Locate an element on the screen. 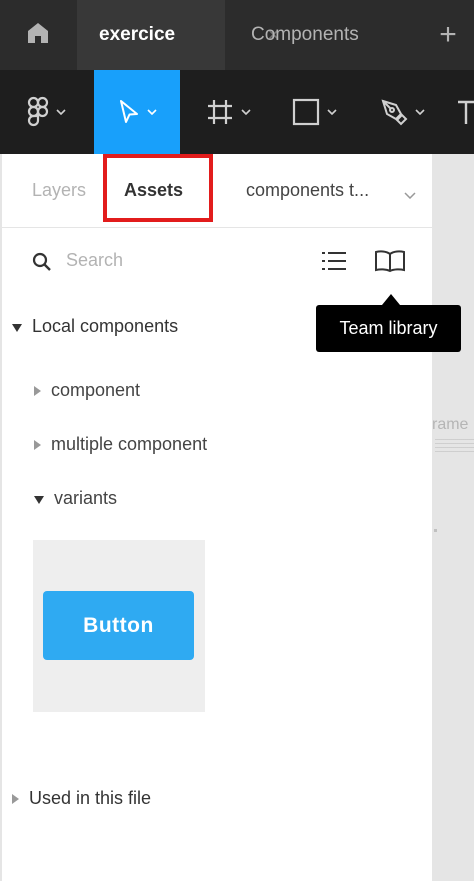 The width and height of the screenshot is (474, 881). text-icon is located at coordinates (465, 112).